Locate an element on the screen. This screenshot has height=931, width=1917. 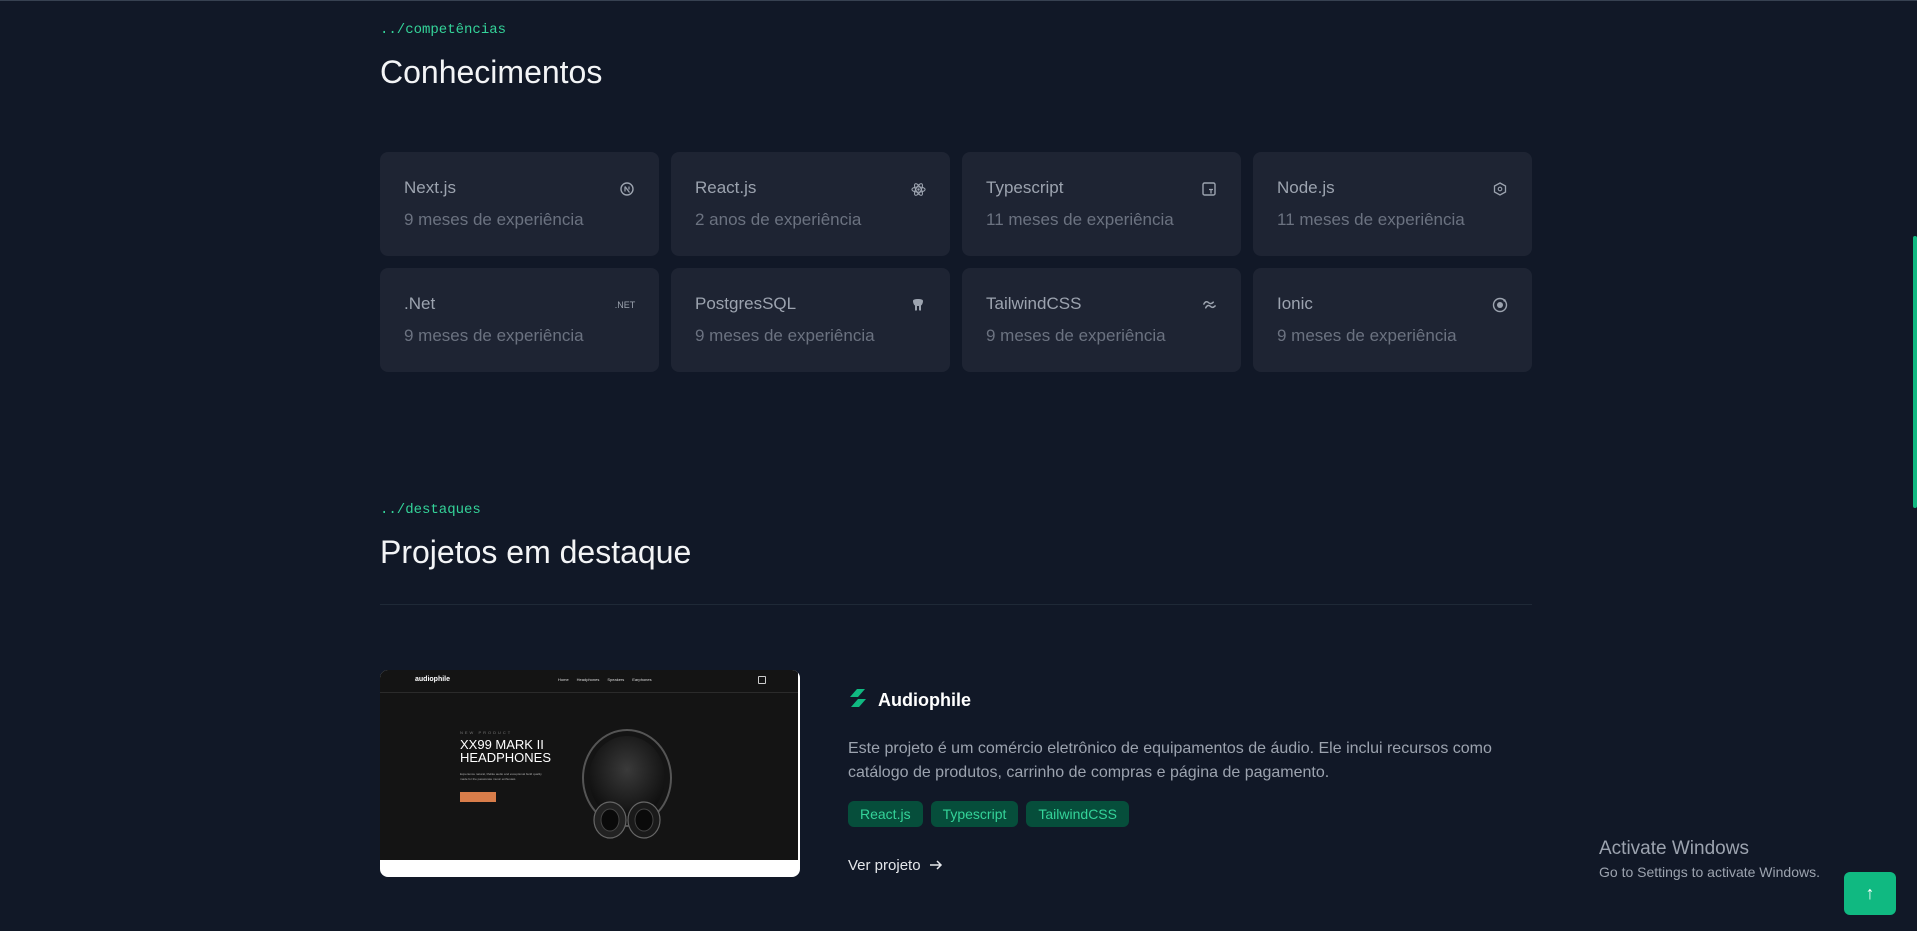
tech-tag: React.js is located at coordinates (885, 814).